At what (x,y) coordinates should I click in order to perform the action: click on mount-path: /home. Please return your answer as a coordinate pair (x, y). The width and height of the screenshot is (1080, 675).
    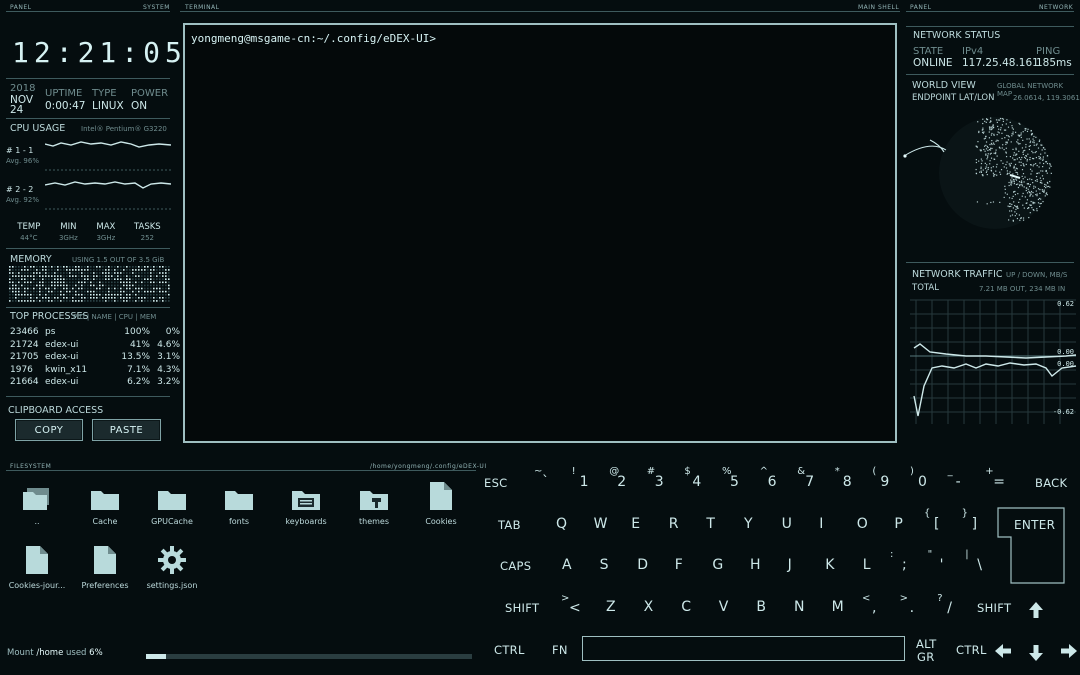
    Looking at the image, I should click on (50, 653).